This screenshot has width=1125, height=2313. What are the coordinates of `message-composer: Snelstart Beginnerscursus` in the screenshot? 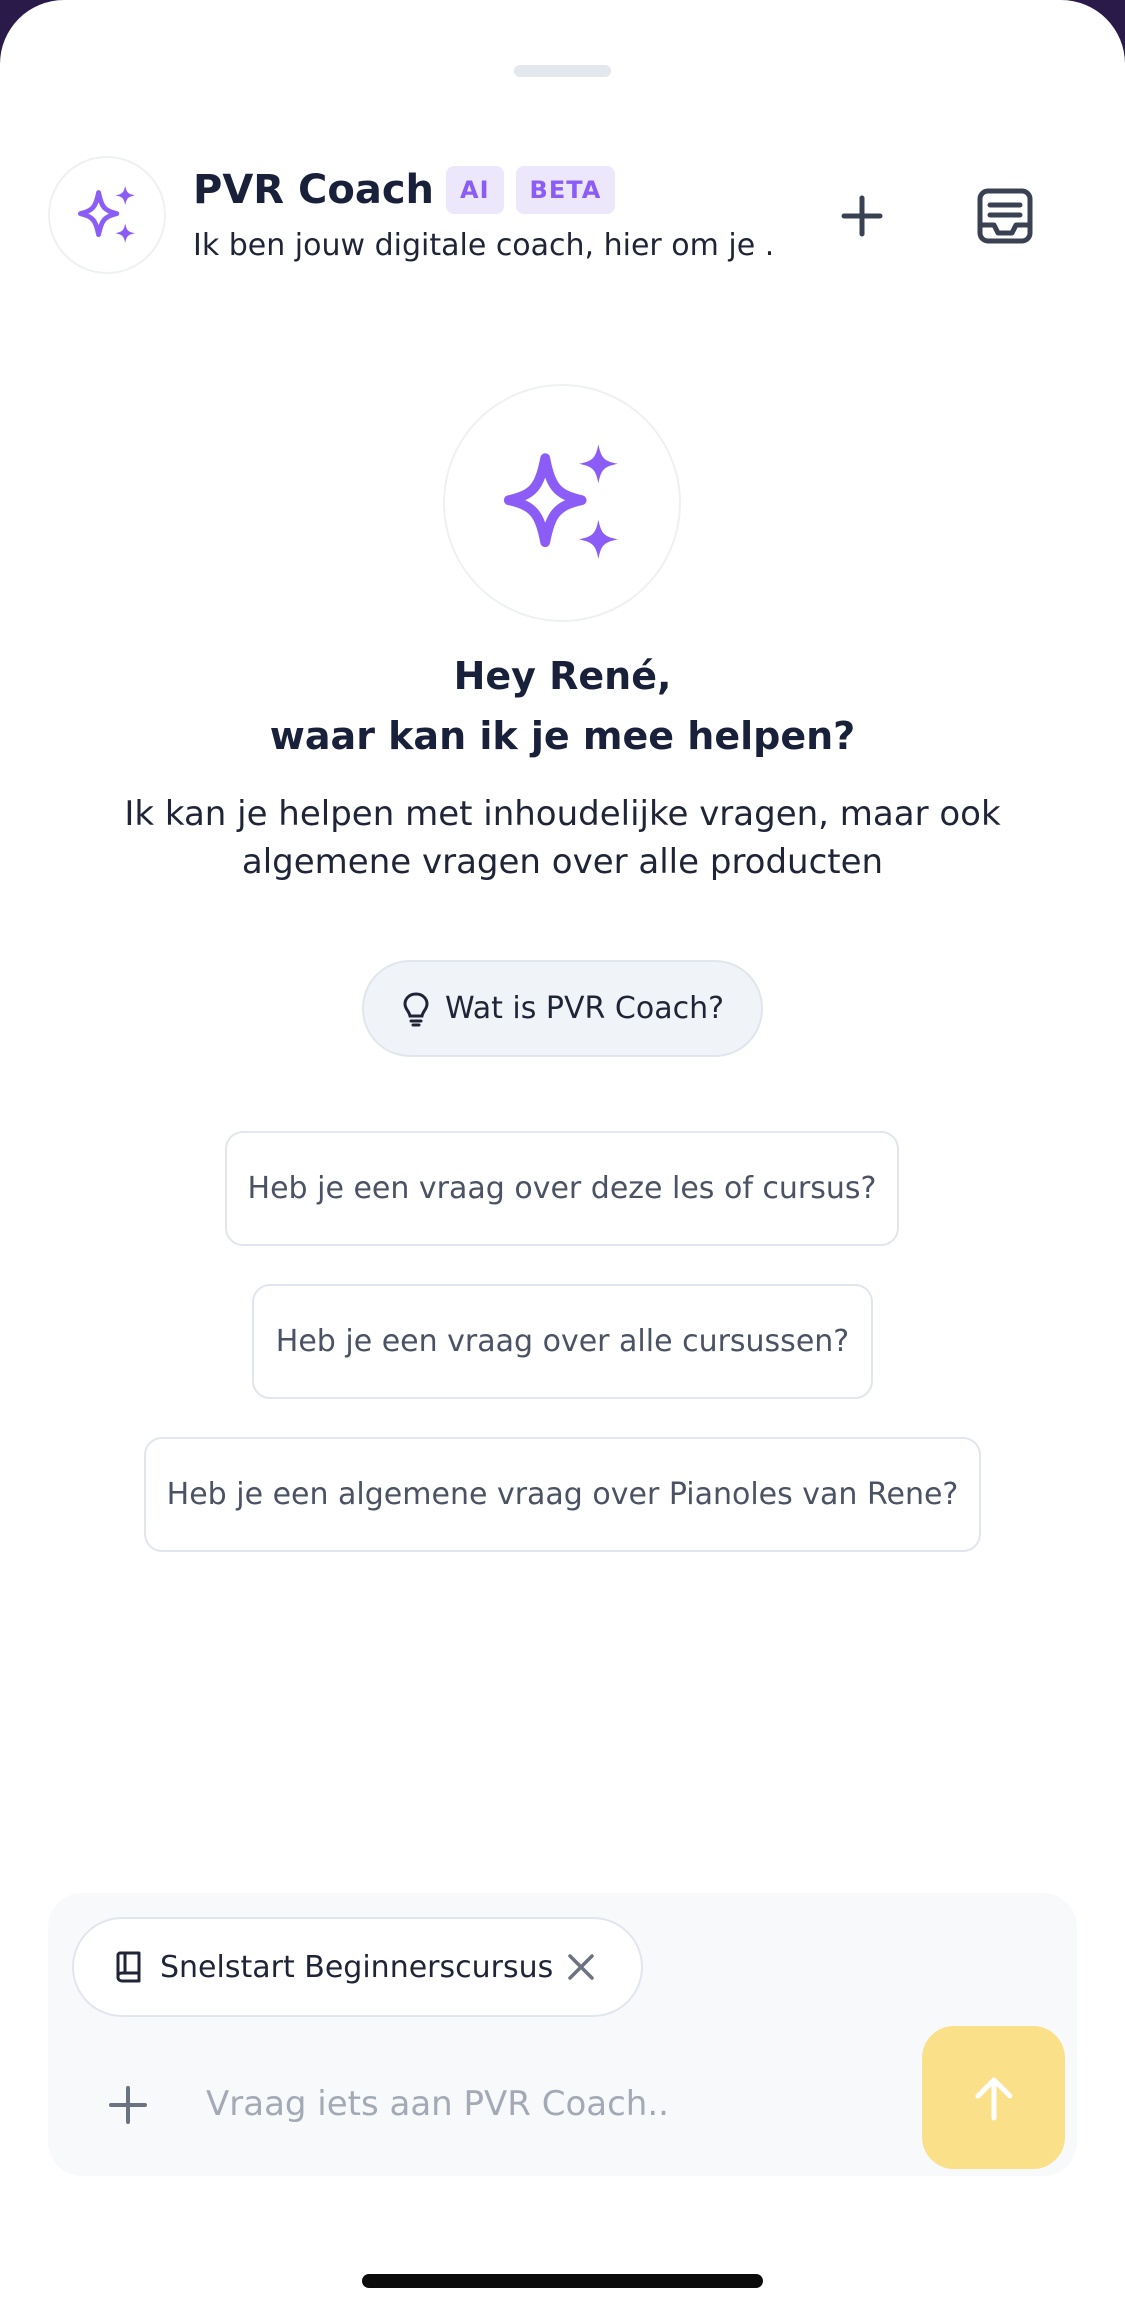 It's located at (562, 2034).